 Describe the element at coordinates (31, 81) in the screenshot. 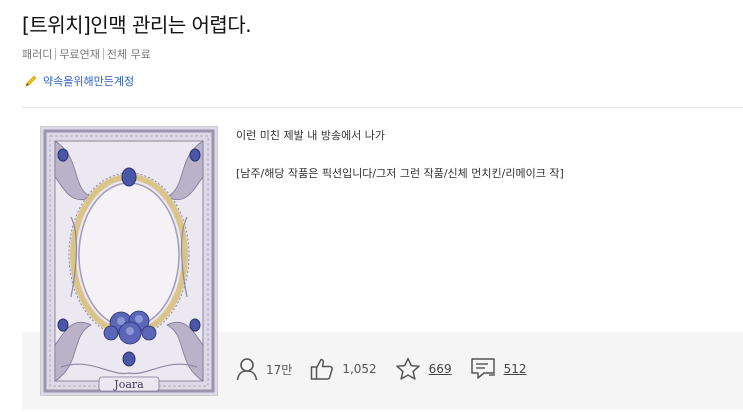

I see `pencil-icon` at that location.